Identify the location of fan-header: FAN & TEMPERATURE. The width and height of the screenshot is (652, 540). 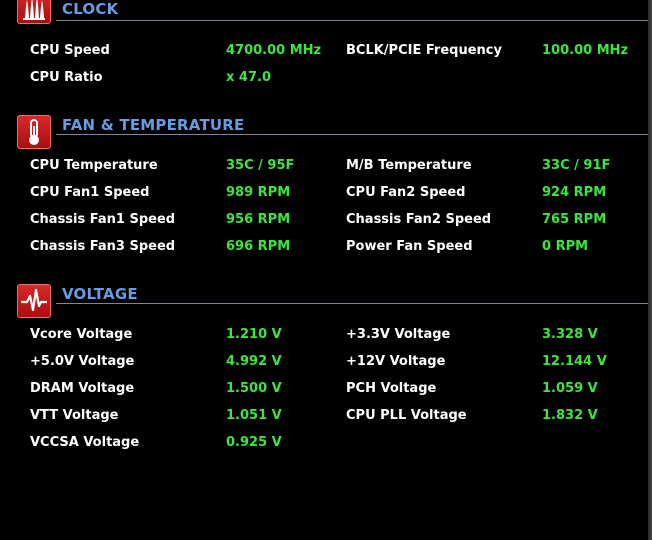
(324, 132).